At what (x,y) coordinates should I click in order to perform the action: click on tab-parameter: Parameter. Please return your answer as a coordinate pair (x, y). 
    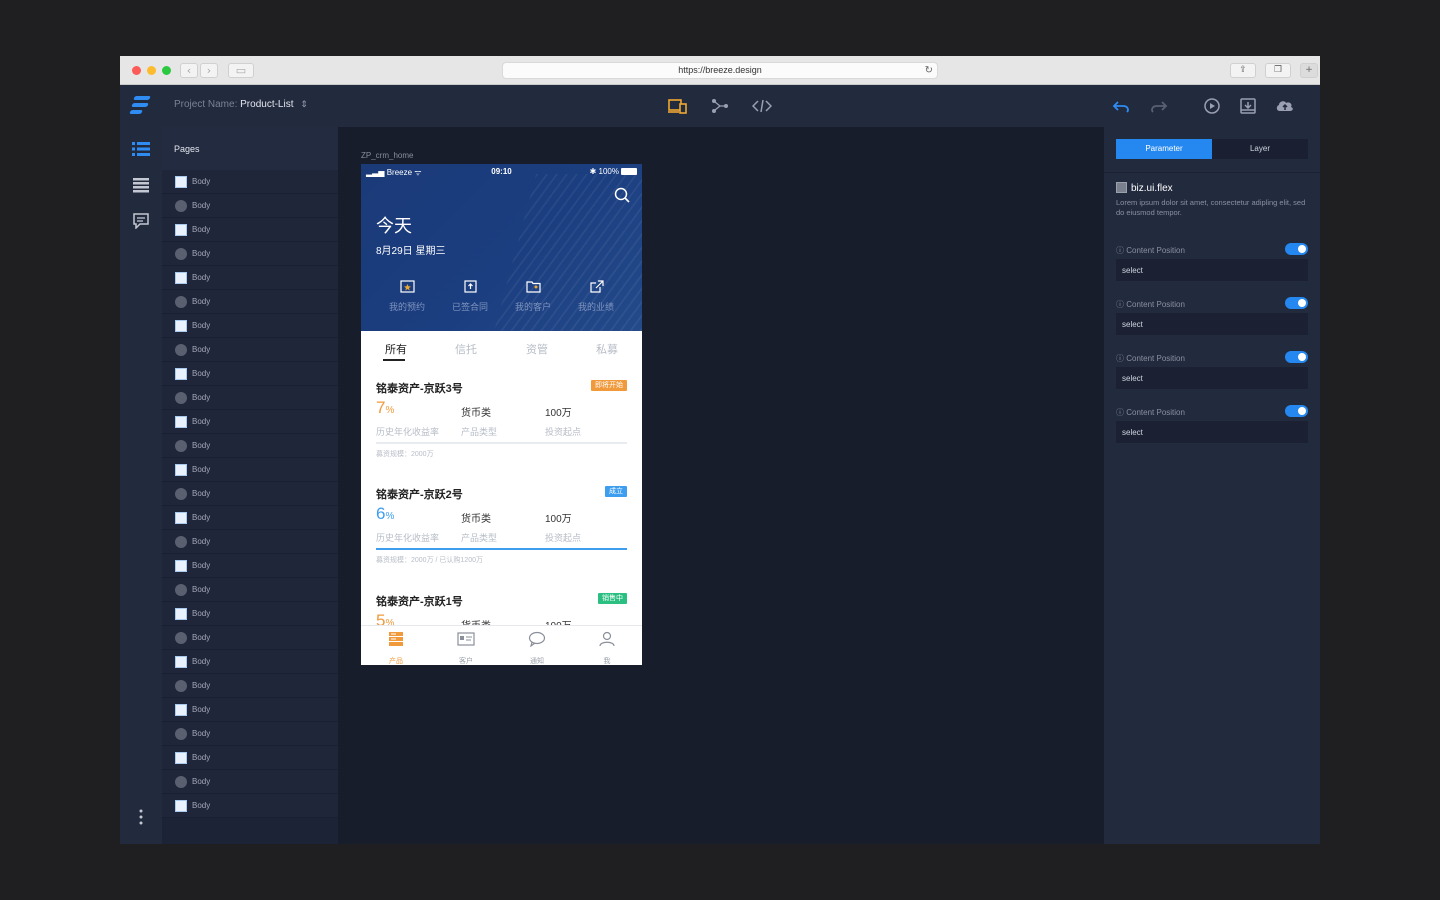
    Looking at the image, I should click on (1164, 149).